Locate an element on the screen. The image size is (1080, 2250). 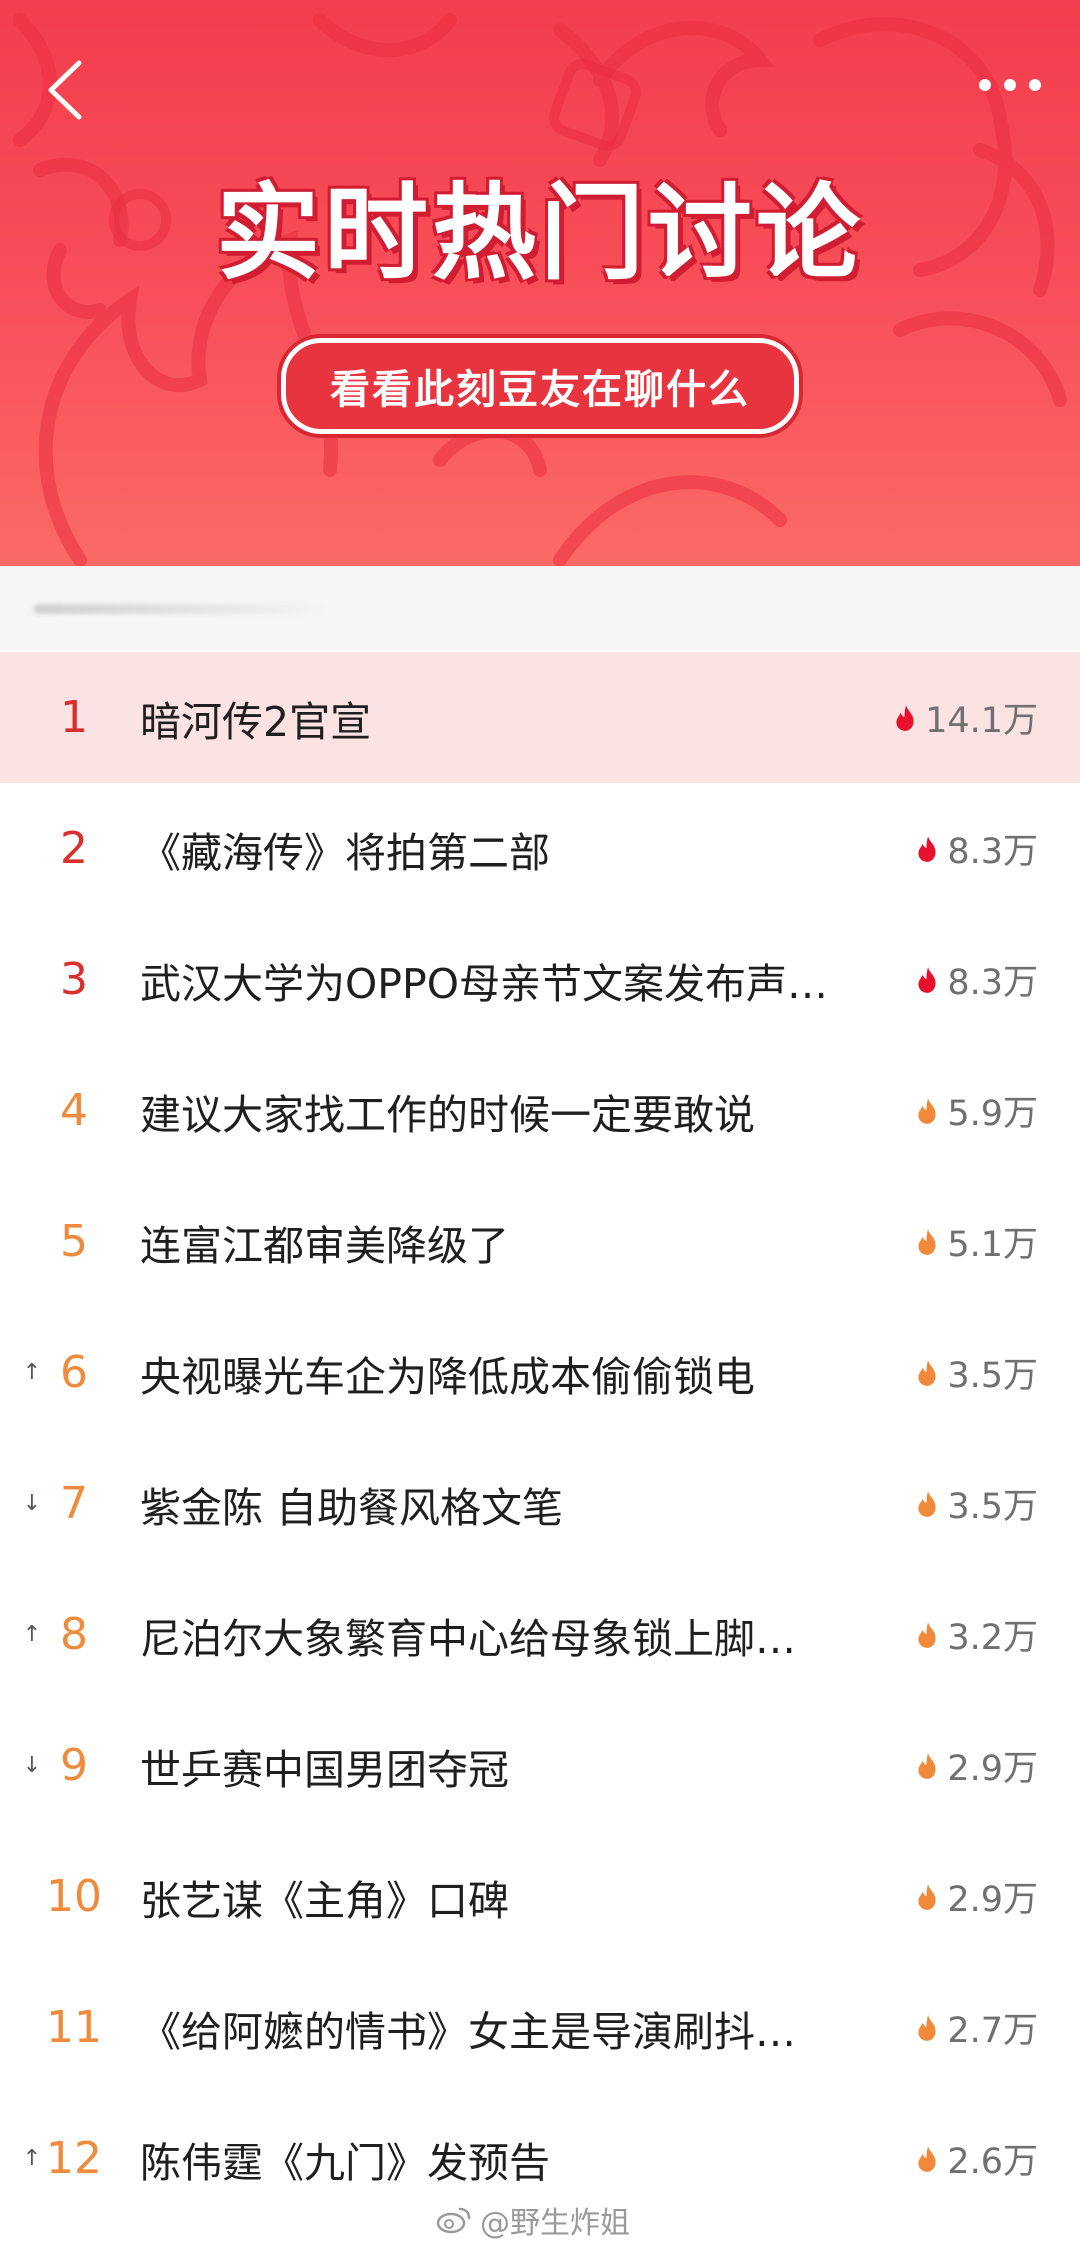
topic-rank: 7 is located at coordinates (74, 1503).